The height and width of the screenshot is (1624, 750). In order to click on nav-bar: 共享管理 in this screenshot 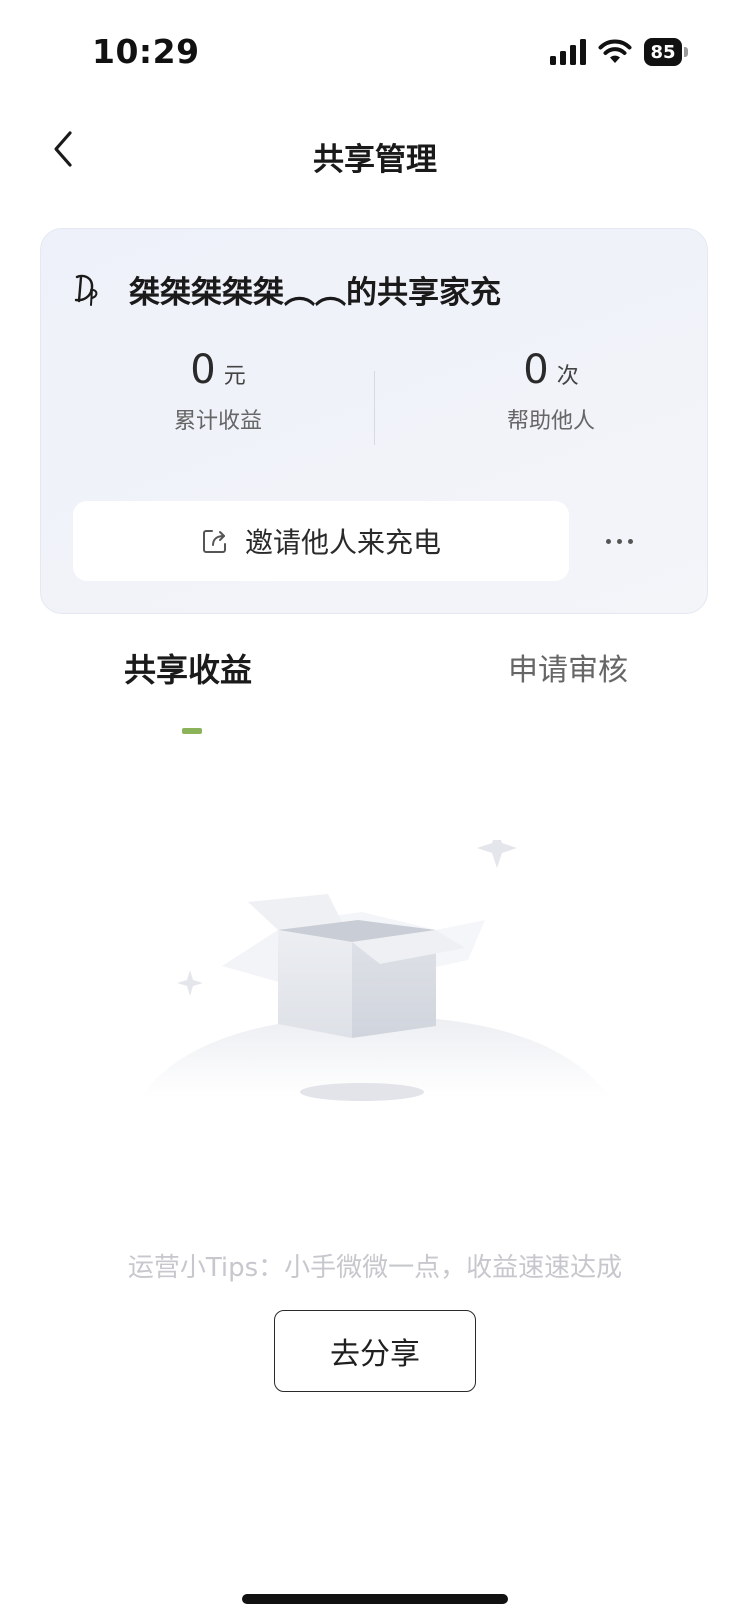, I will do `click(375, 150)`.